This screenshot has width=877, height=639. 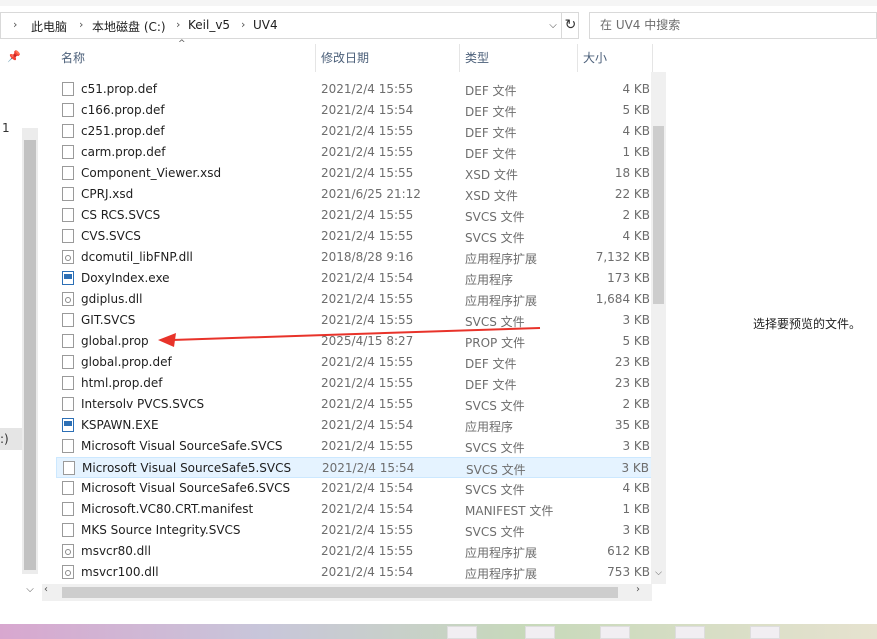 I want to click on file-size: 22 KB, so click(x=632, y=194).